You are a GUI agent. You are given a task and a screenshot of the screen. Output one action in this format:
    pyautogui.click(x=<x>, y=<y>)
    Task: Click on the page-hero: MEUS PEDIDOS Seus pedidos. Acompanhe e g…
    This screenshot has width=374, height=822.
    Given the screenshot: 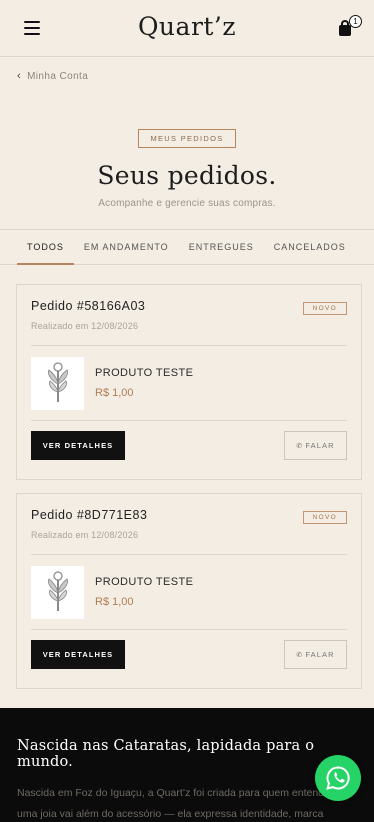 What is the action you would take?
    pyautogui.click(x=187, y=168)
    